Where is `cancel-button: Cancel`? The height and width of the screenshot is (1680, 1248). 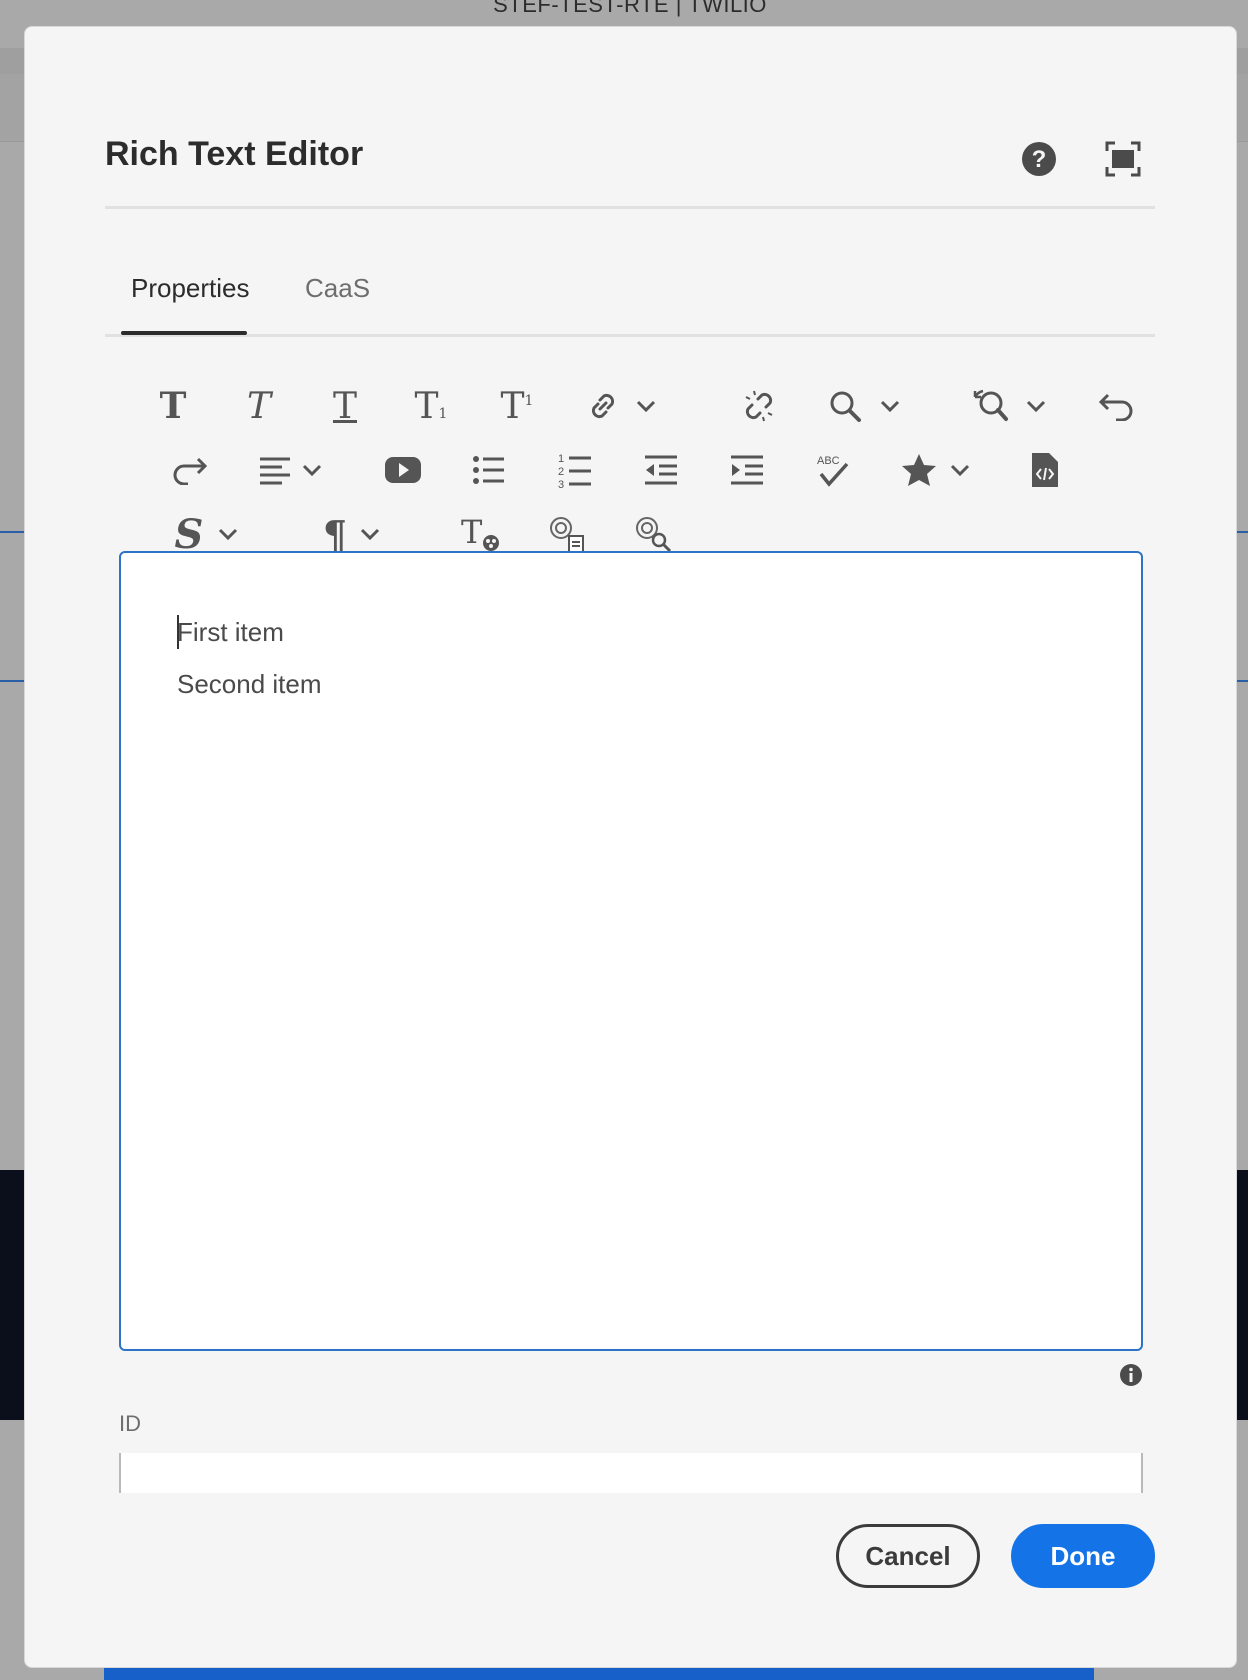
cancel-button: Cancel is located at coordinates (908, 1556).